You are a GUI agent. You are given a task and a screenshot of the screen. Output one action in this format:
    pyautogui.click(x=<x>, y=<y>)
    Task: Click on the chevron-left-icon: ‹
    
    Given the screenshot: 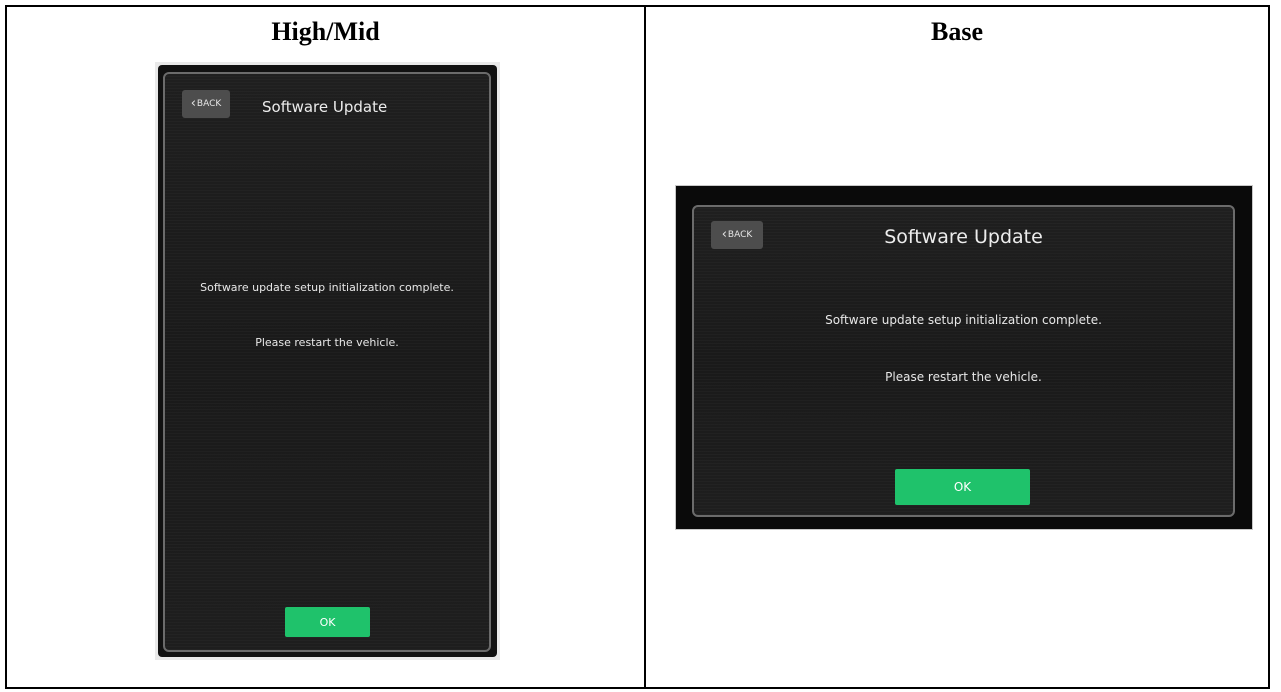 What is the action you would take?
    pyautogui.click(x=193, y=103)
    